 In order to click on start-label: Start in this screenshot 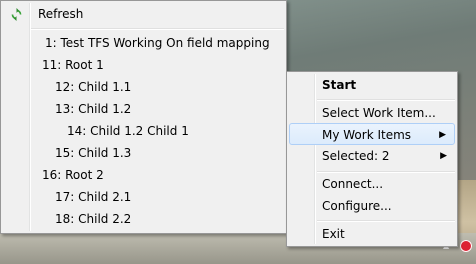, I will do `click(339, 85)`.